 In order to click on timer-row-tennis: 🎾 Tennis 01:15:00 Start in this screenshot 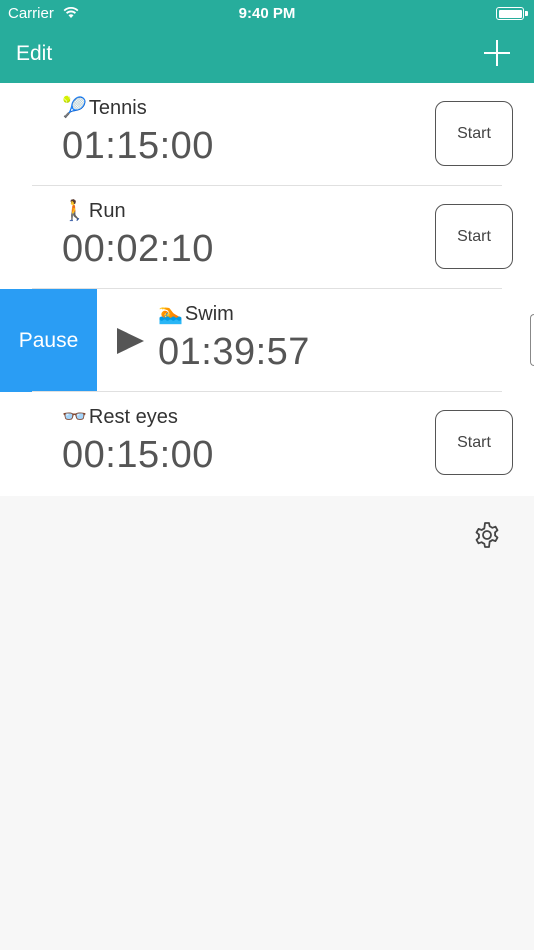, I will do `click(267, 134)`.